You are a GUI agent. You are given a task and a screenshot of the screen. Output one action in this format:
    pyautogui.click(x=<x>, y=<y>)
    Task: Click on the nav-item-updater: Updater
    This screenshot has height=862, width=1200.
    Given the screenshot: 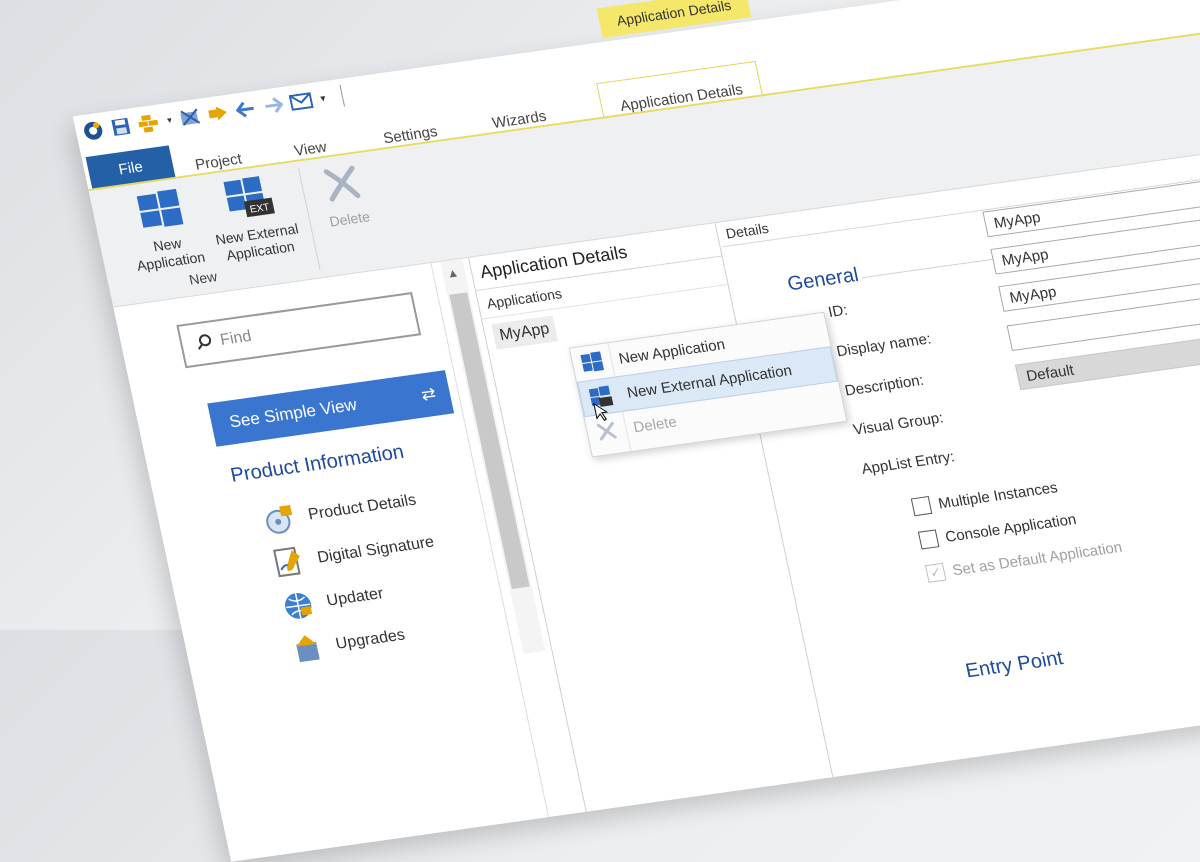 What is the action you would take?
    pyautogui.click(x=332, y=601)
    